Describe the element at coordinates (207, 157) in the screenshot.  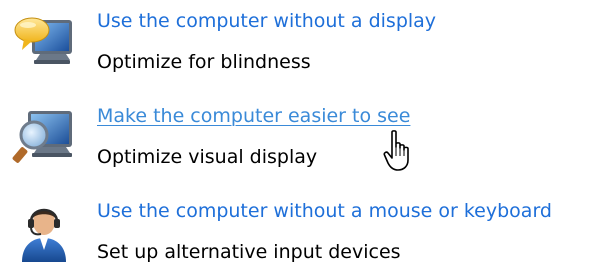
I see `make-easier-to-see-description: Optimize visual display` at that location.